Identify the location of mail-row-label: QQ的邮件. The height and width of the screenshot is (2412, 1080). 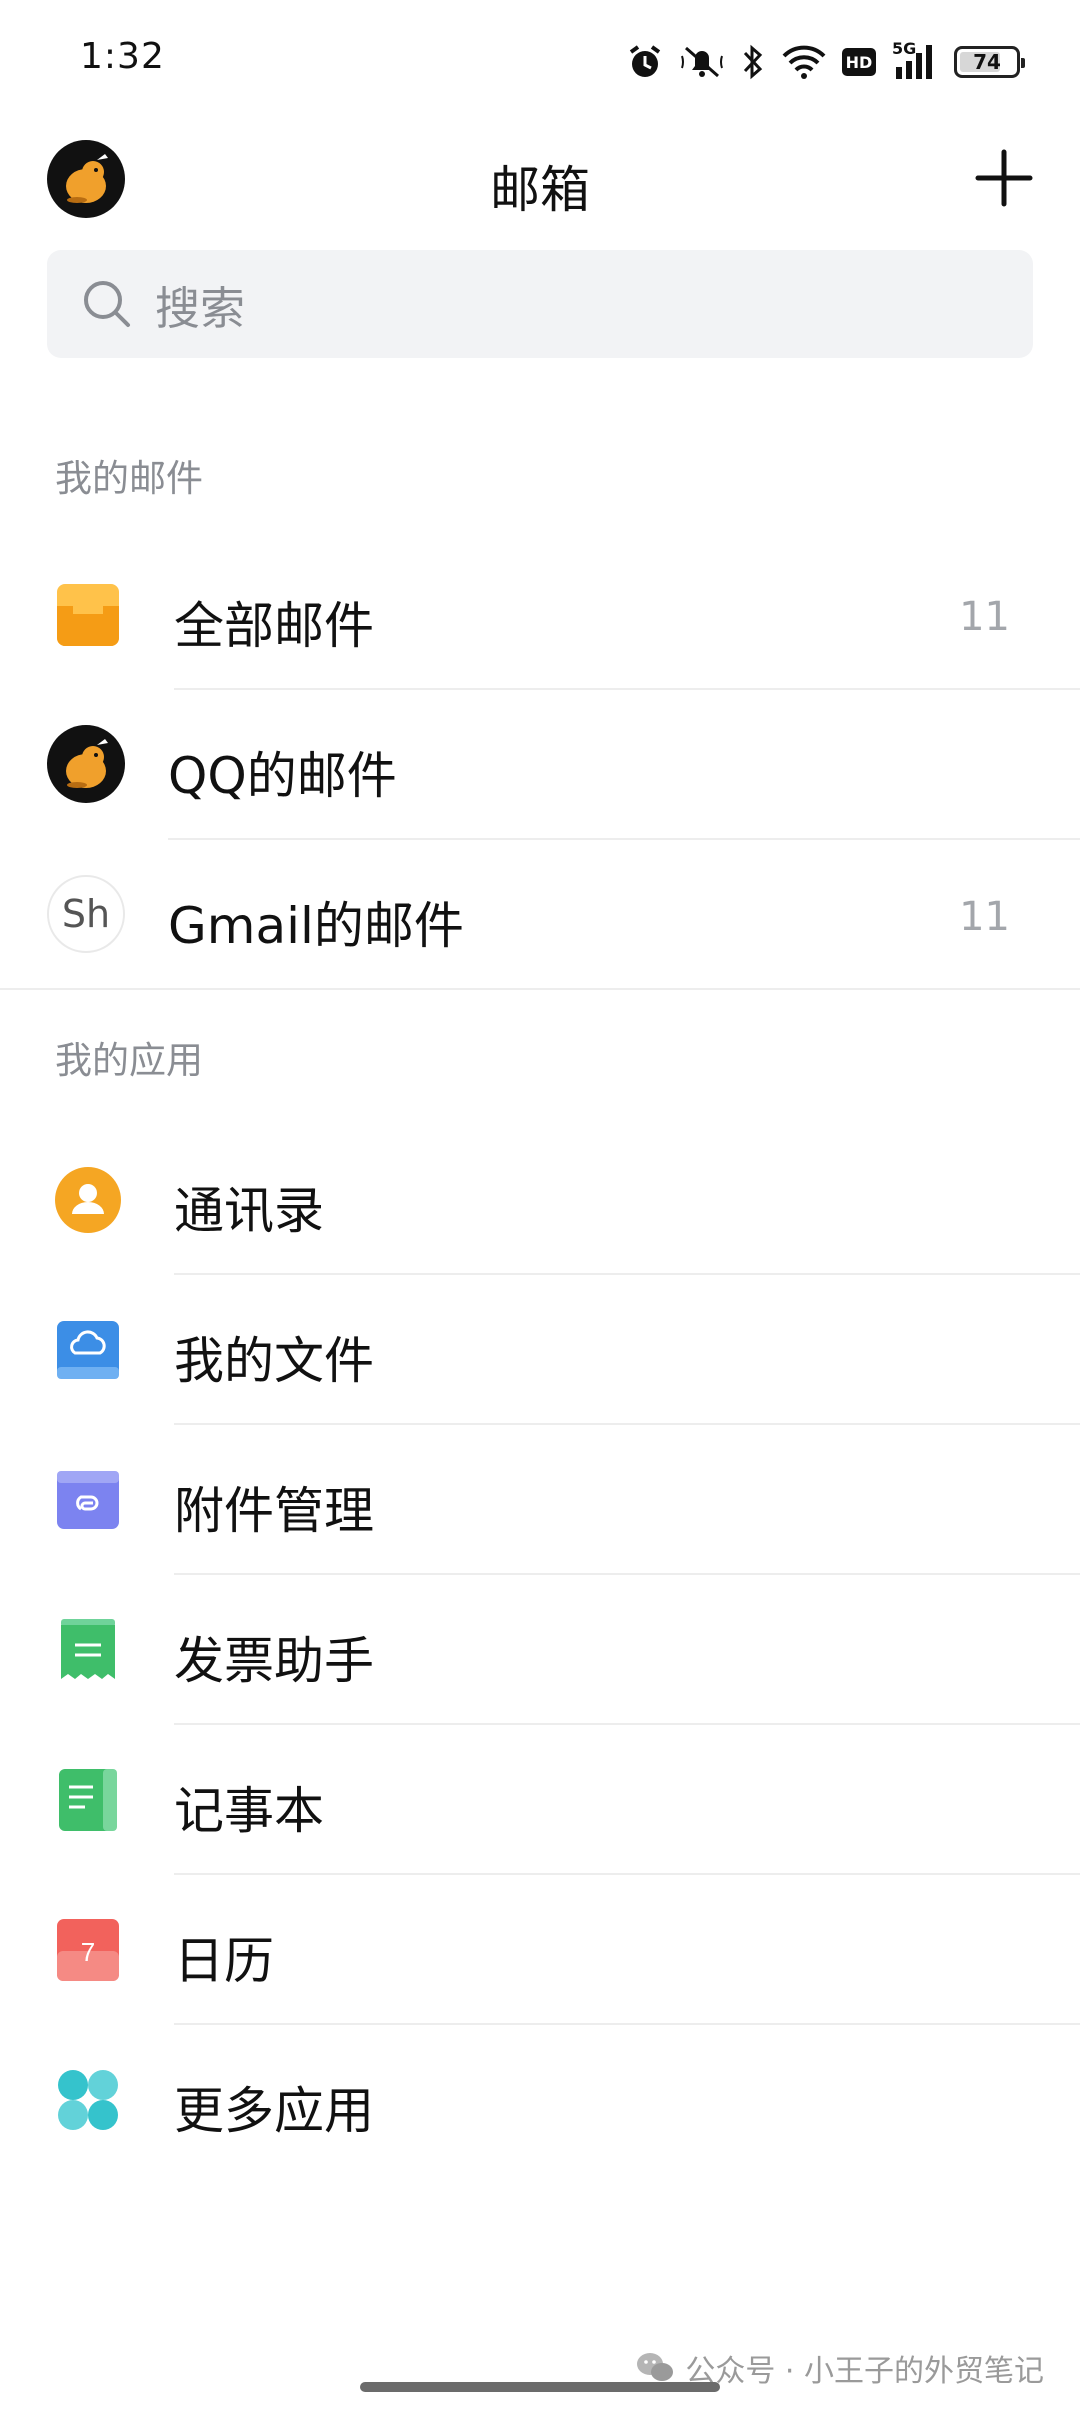
(282, 776).